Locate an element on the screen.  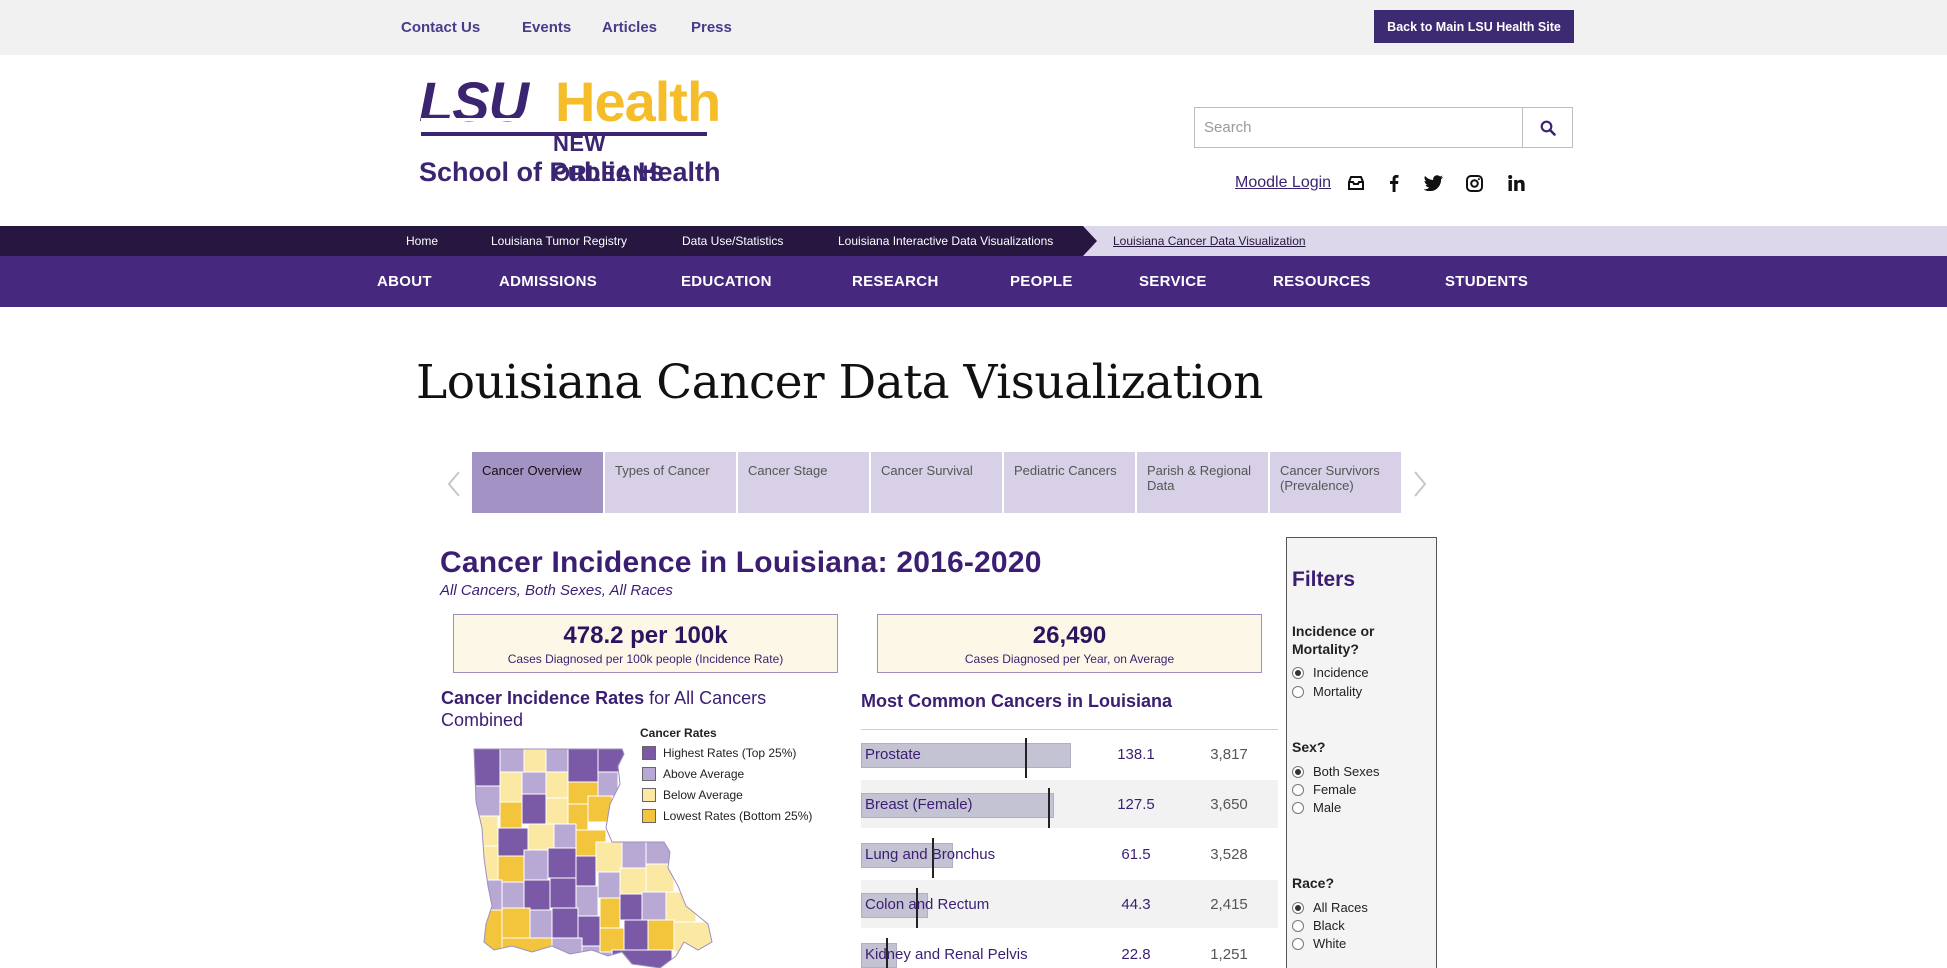
common-cancer-count: 2,415 is located at coordinates (1229, 904).